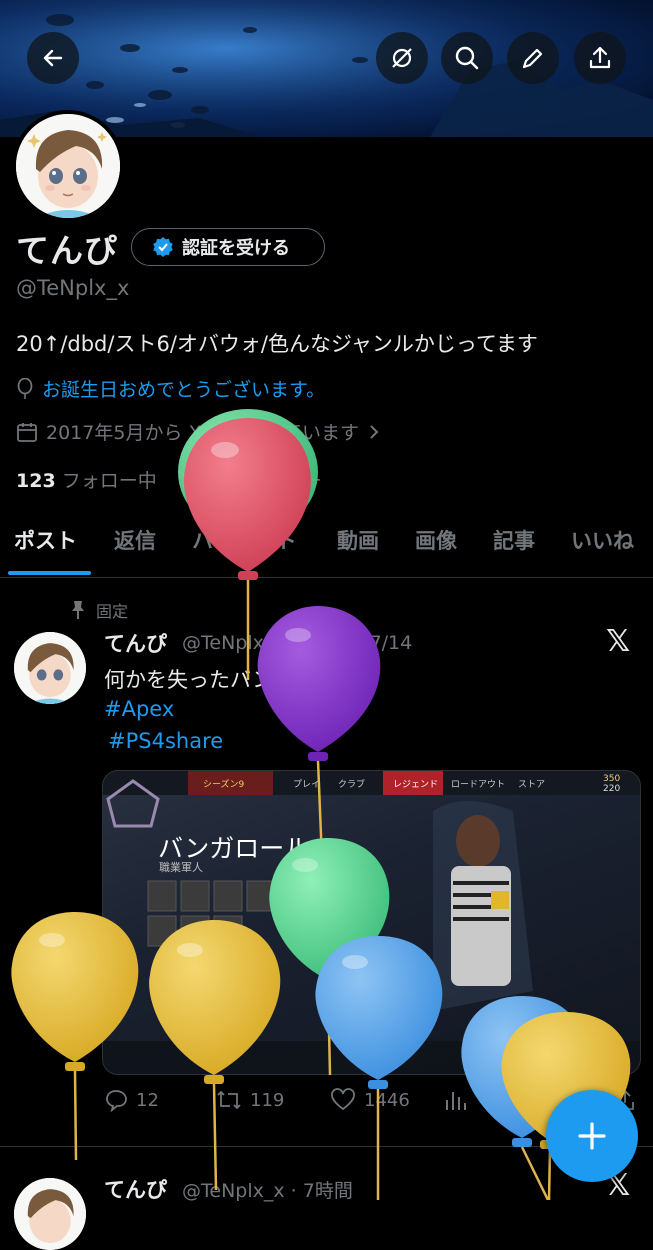  I want to click on active-tab-indicator, so click(49, 573).